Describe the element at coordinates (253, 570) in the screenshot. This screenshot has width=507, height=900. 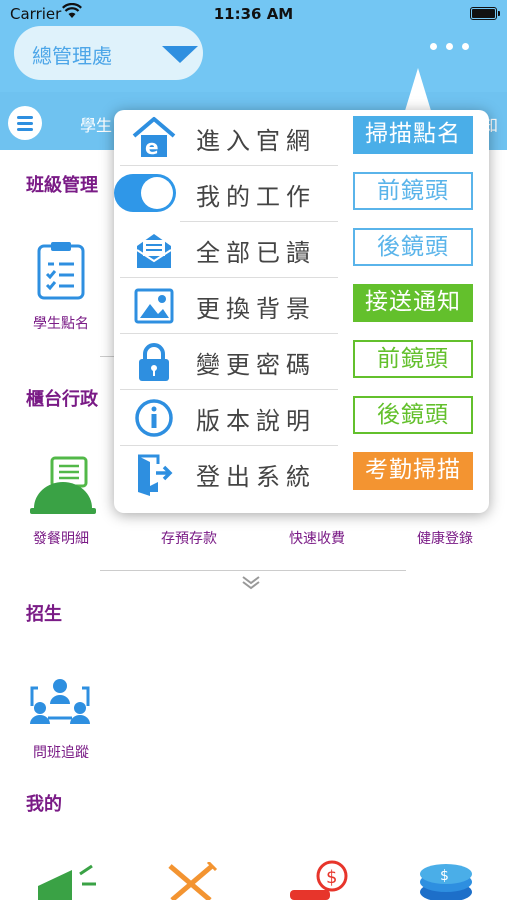
I see `divider` at that location.